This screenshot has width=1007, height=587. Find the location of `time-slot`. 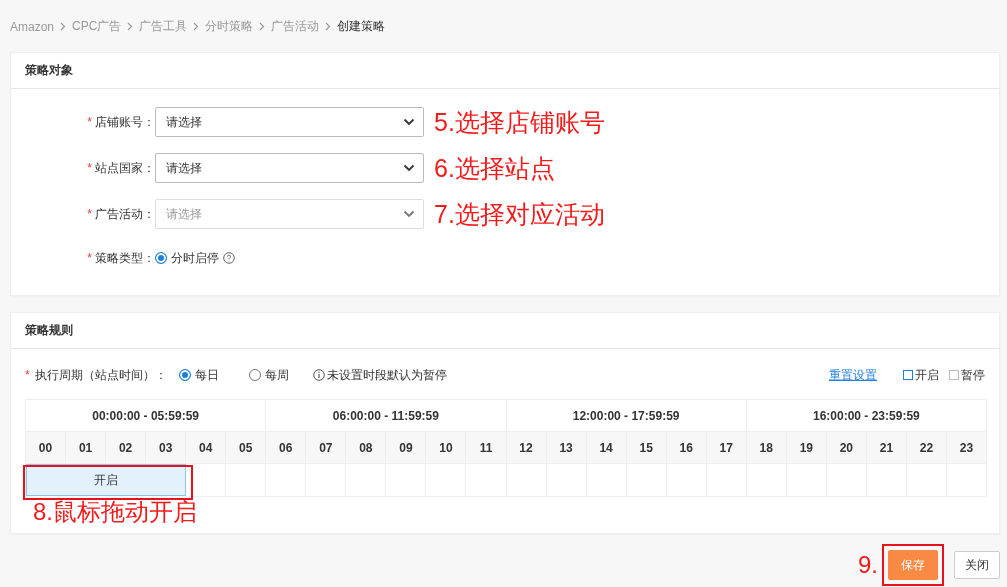

time-slot is located at coordinates (206, 480).